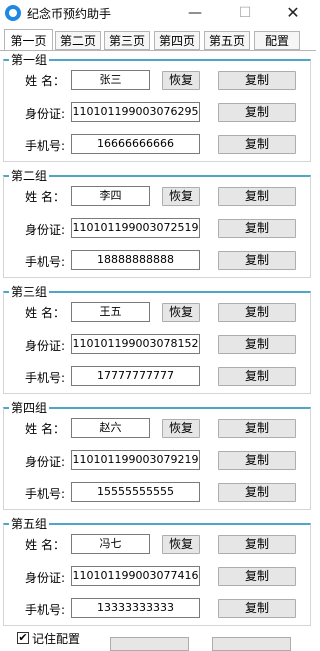 This screenshot has height=651, width=320. Describe the element at coordinates (29, 59) in the screenshot. I see `group-title: 第一组` at that location.